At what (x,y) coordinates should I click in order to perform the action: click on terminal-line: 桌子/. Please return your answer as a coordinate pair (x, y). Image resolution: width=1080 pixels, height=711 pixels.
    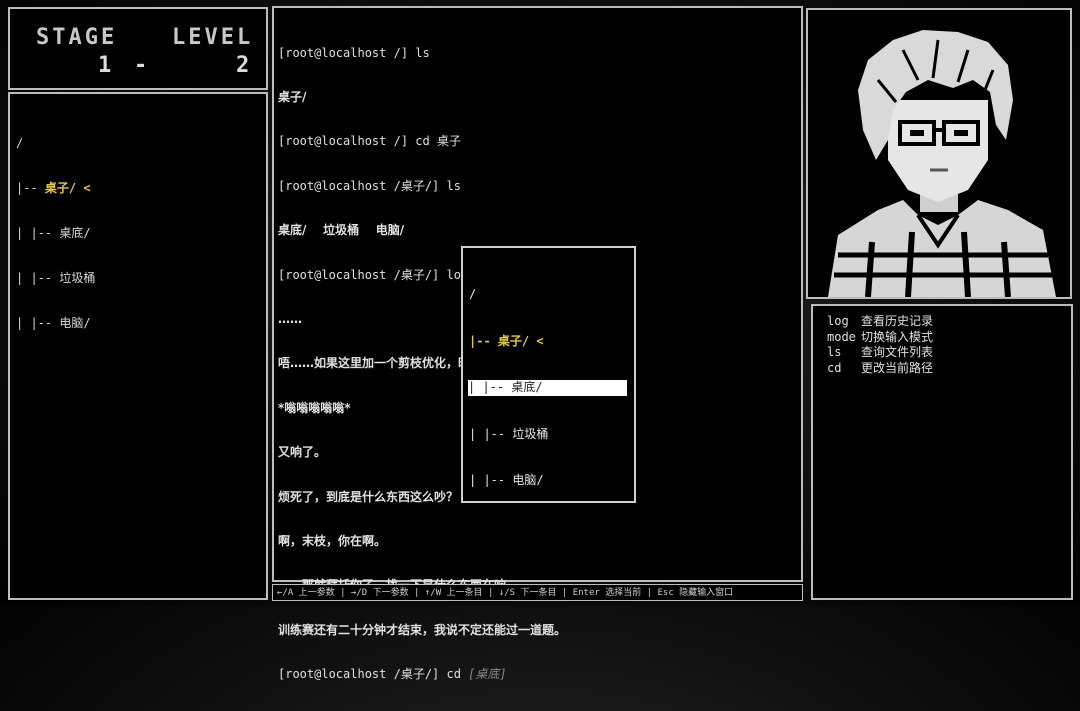
    Looking at the image, I should click on (292, 96).